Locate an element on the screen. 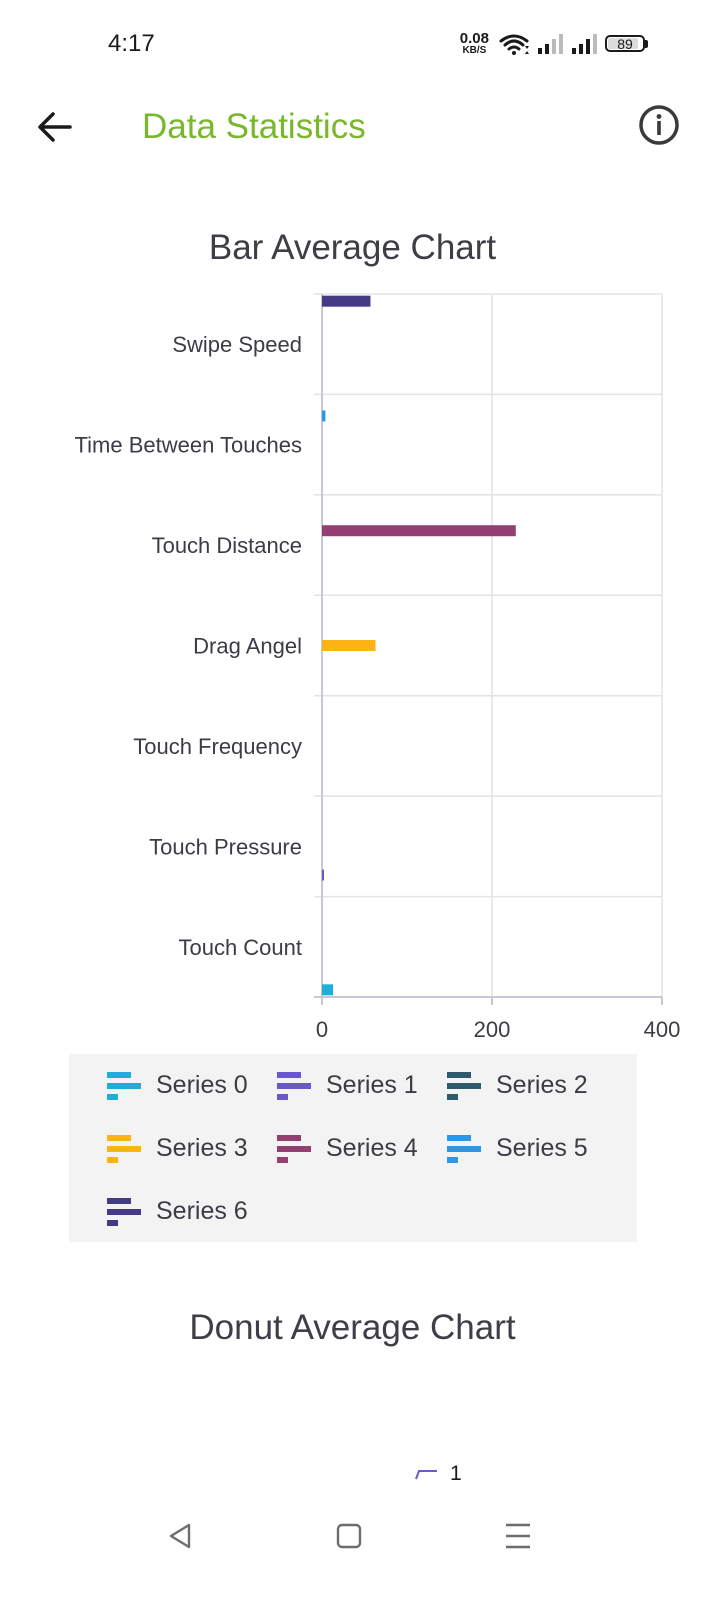 This screenshot has height=1600, width=720. battery-percent: 89 is located at coordinates (625, 44).